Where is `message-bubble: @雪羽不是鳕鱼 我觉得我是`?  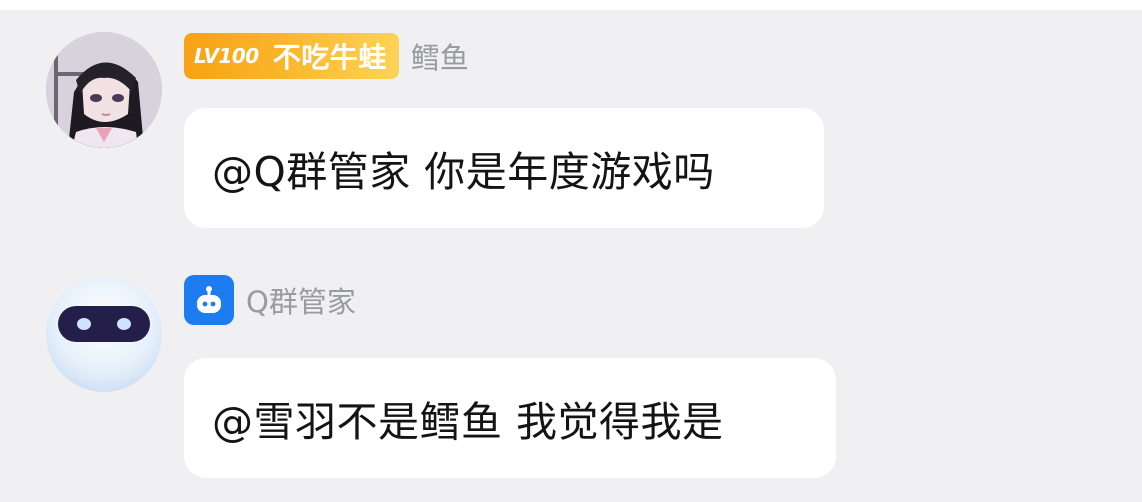 message-bubble: @雪羽不是鳕鱼 我觉得我是 is located at coordinates (510, 418).